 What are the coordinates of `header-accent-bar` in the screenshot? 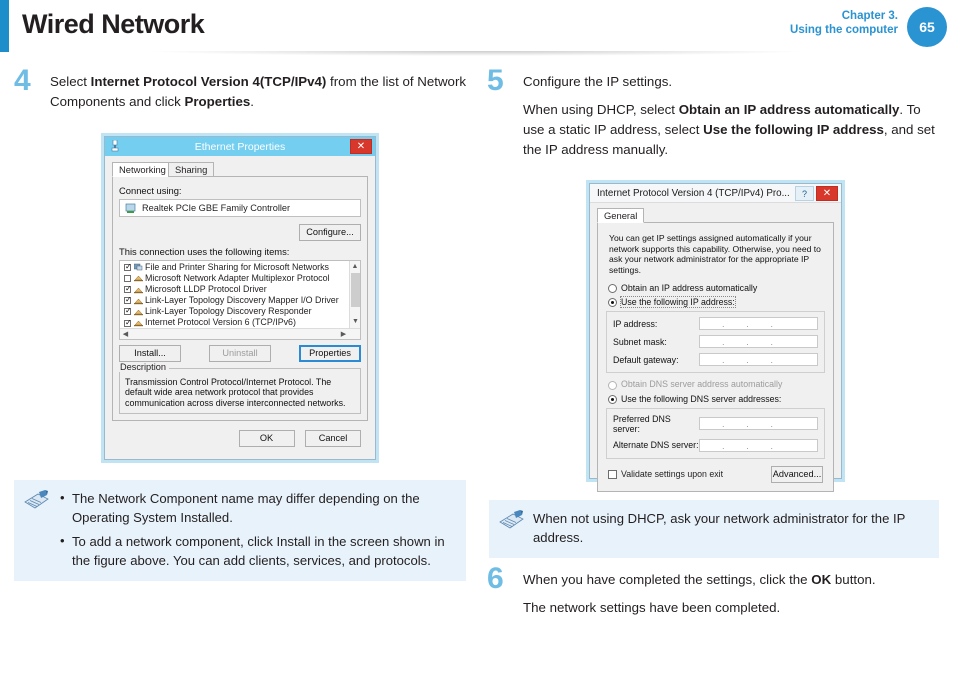 It's located at (4, 26).